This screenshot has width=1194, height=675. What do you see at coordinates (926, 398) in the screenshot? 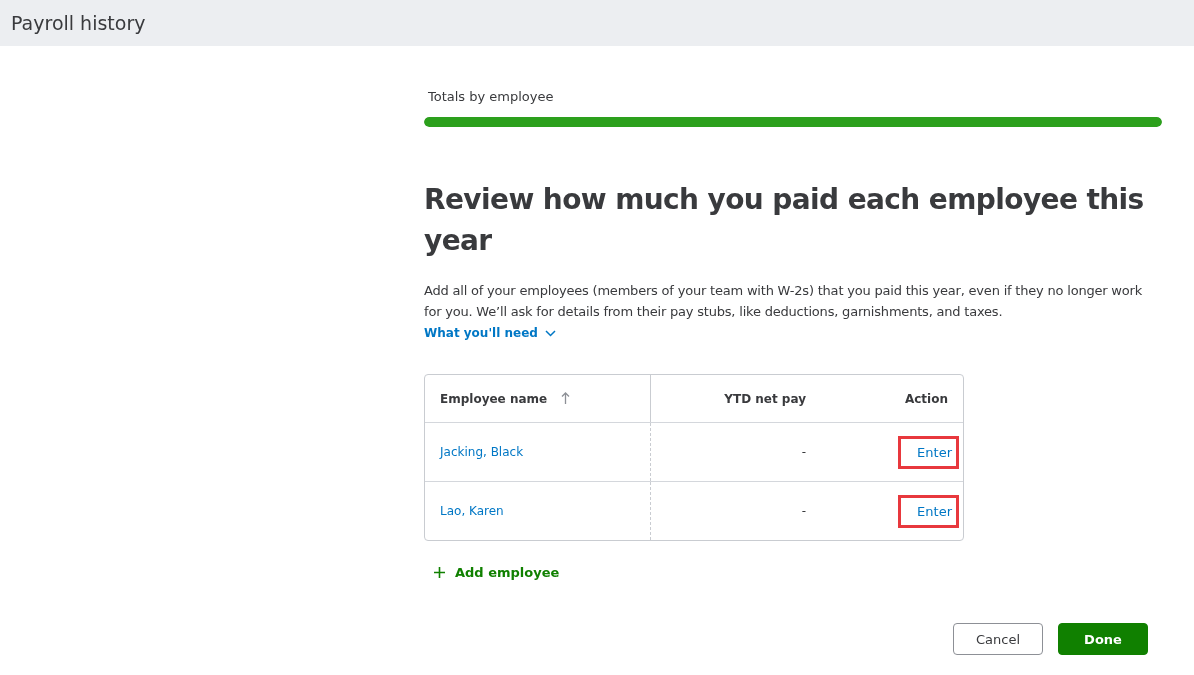
I see `column-header: Action` at bounding box center [926, 398].